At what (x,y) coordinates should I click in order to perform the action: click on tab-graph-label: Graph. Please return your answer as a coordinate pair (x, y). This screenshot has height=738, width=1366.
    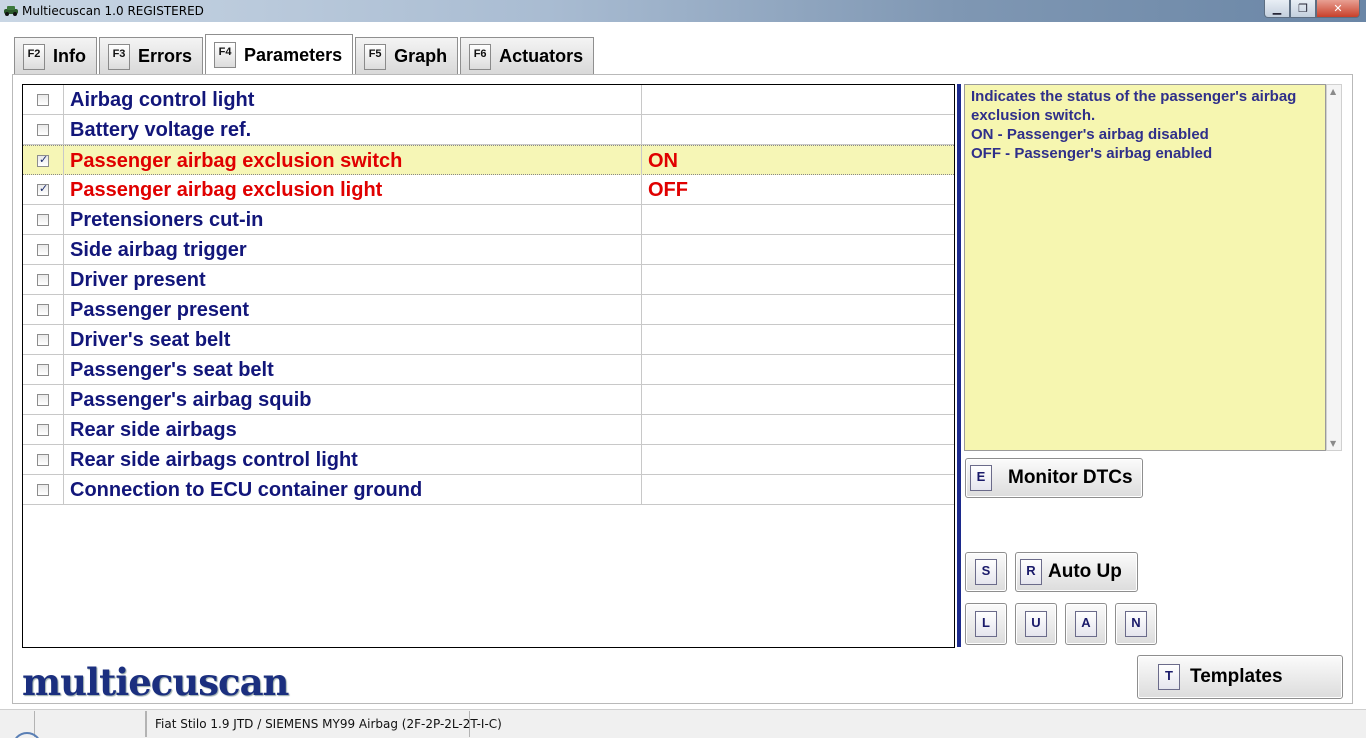
    Looking at the image, I should click on (421, 56).